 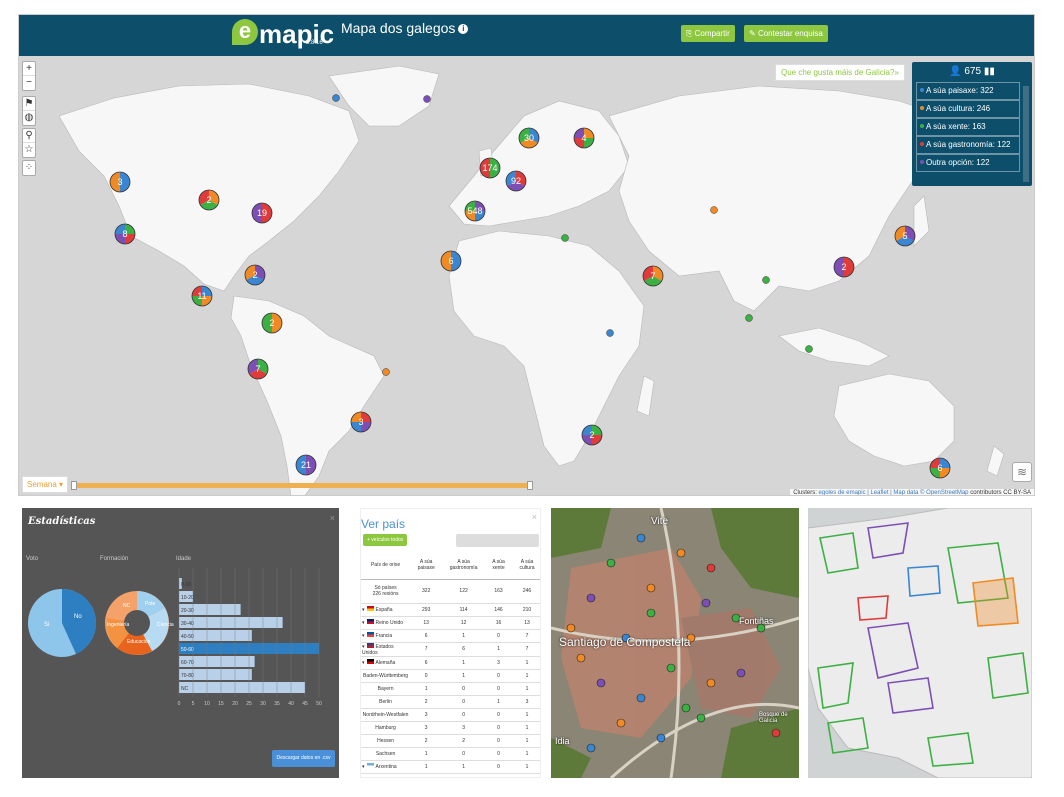 What do you see at coordinates (786, 33) in the screenshot?
I see `survey-button: ✎ Contestar enquisa` at bounding box center [786, 33].